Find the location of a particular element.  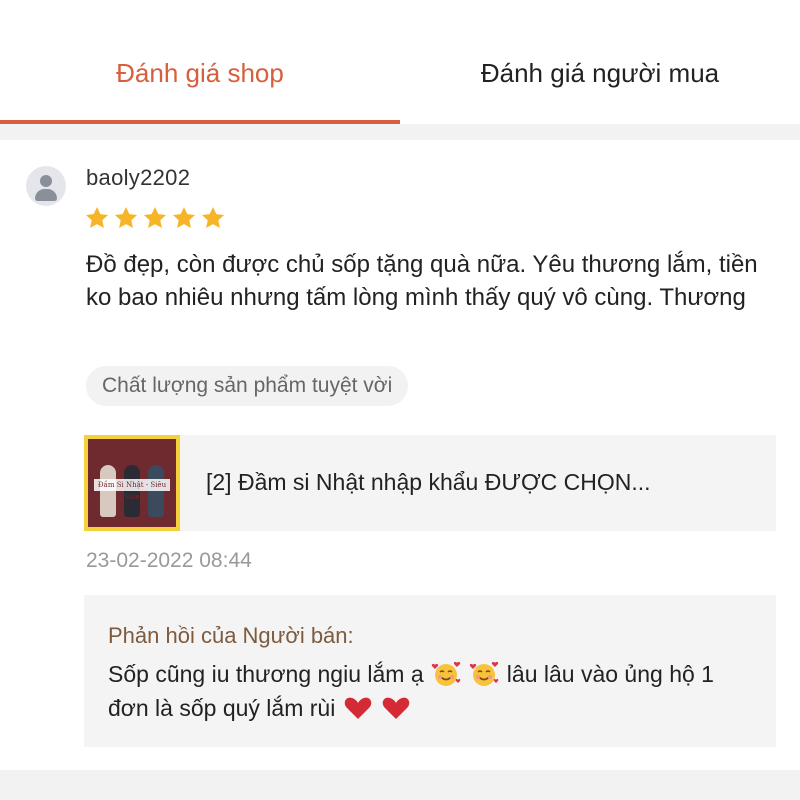

seller-reply-title: Phản hồi của Người bán: is located at coordinates (231, 635).